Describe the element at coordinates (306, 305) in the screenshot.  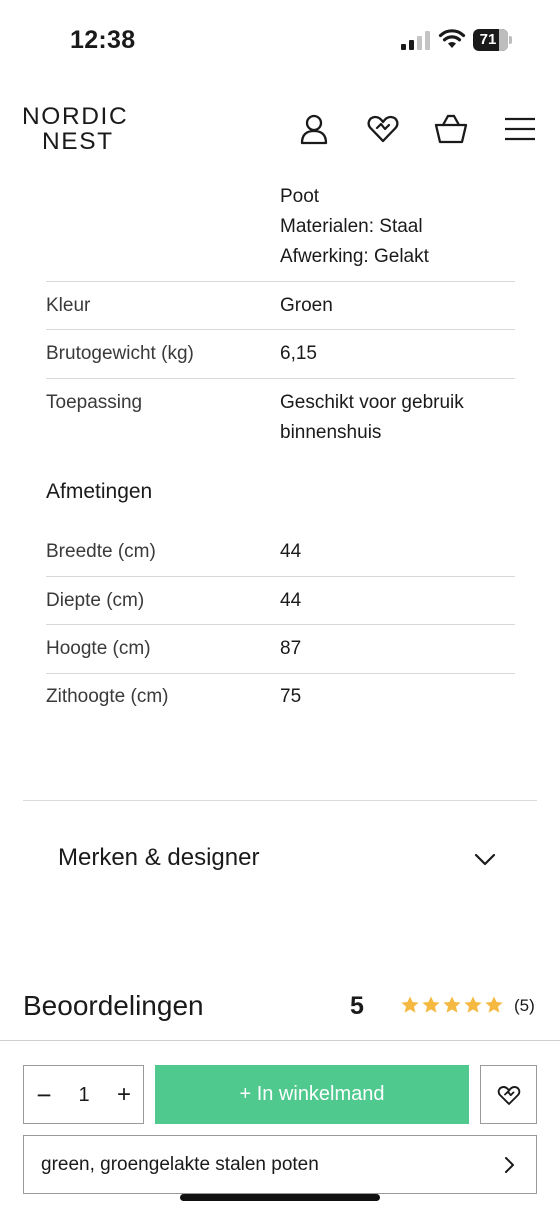
I see `spec-value: Groen` at that location.